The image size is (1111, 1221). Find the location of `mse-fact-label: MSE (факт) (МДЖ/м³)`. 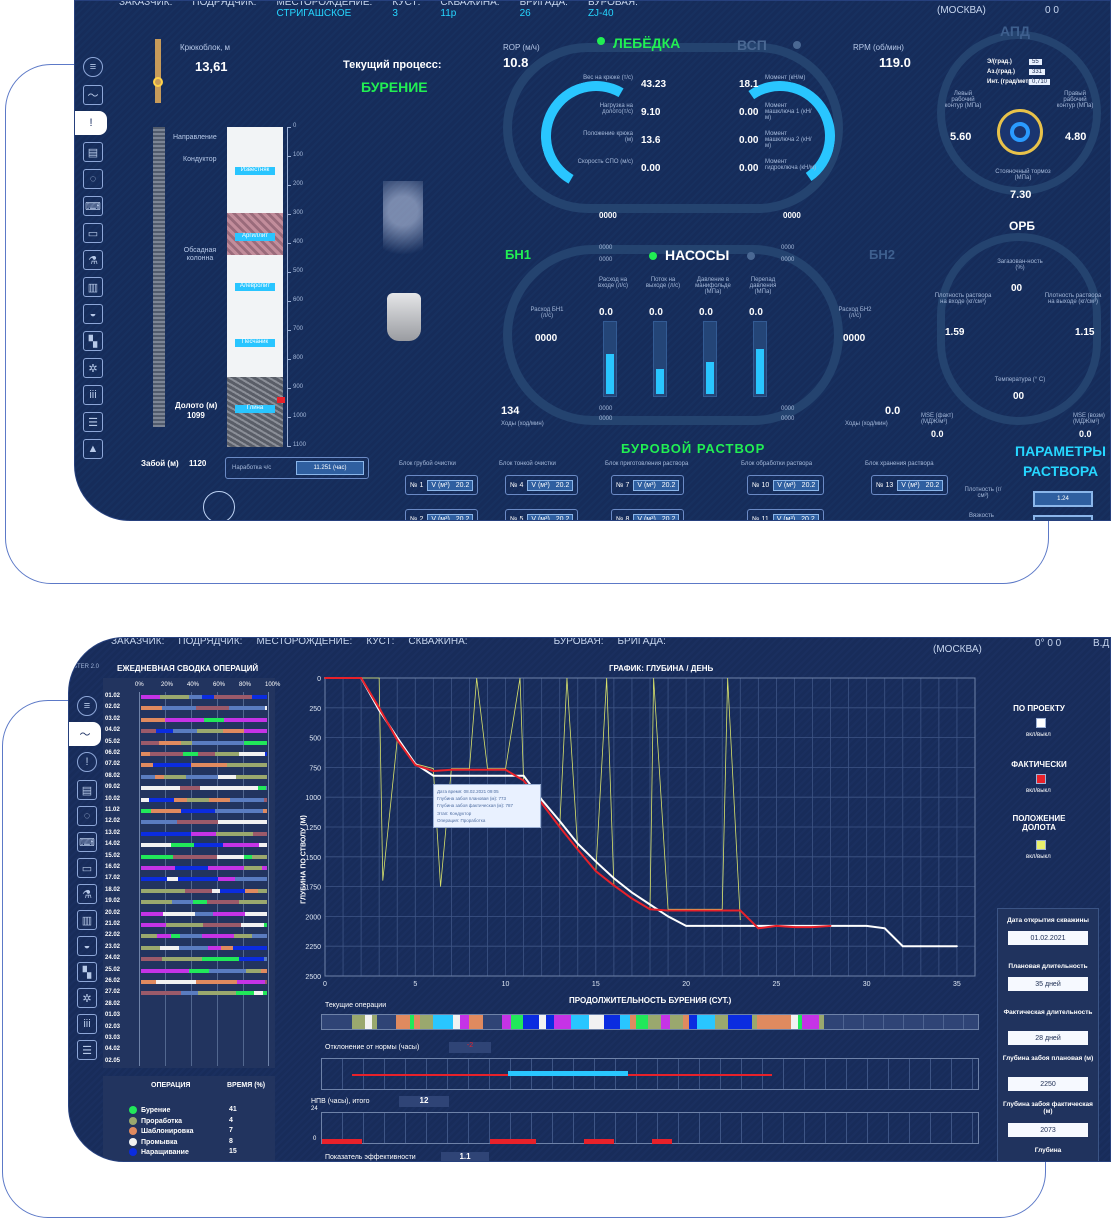

mse-fact-label: MSE (факт) (МДЖ/м³) is located at coordinates (937, 419).